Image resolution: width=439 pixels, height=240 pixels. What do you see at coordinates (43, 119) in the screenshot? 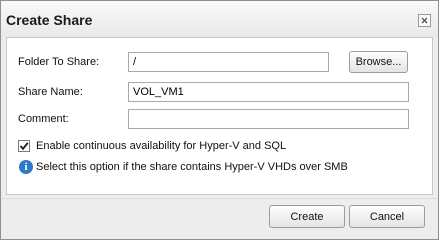
I see `comment-label: Comment:` at bounding box center [43, 119].